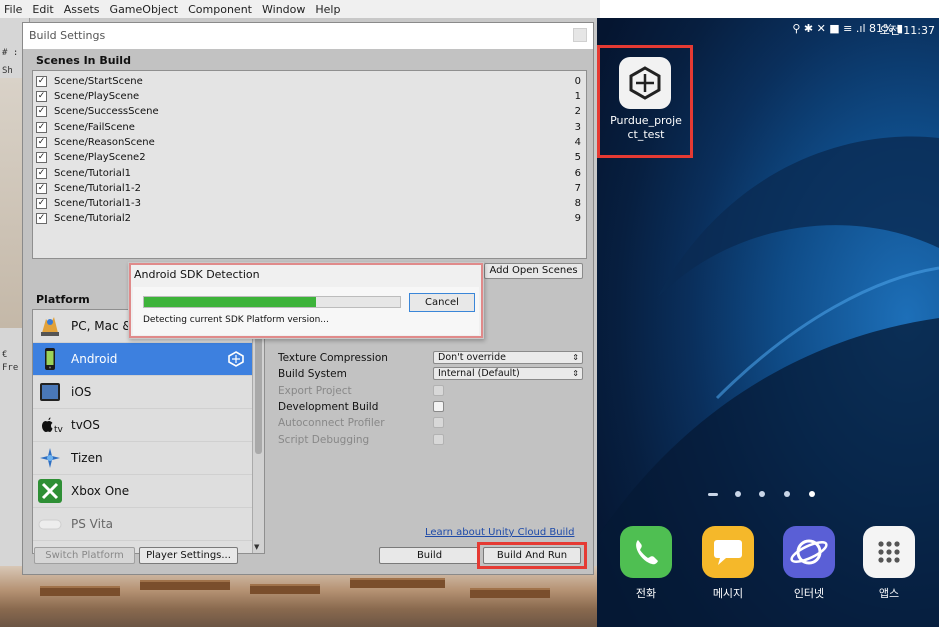 This screenshot has height=627, width=939. I want to click on scroll-down-arrow-icon: ▼, so click(256, 547).